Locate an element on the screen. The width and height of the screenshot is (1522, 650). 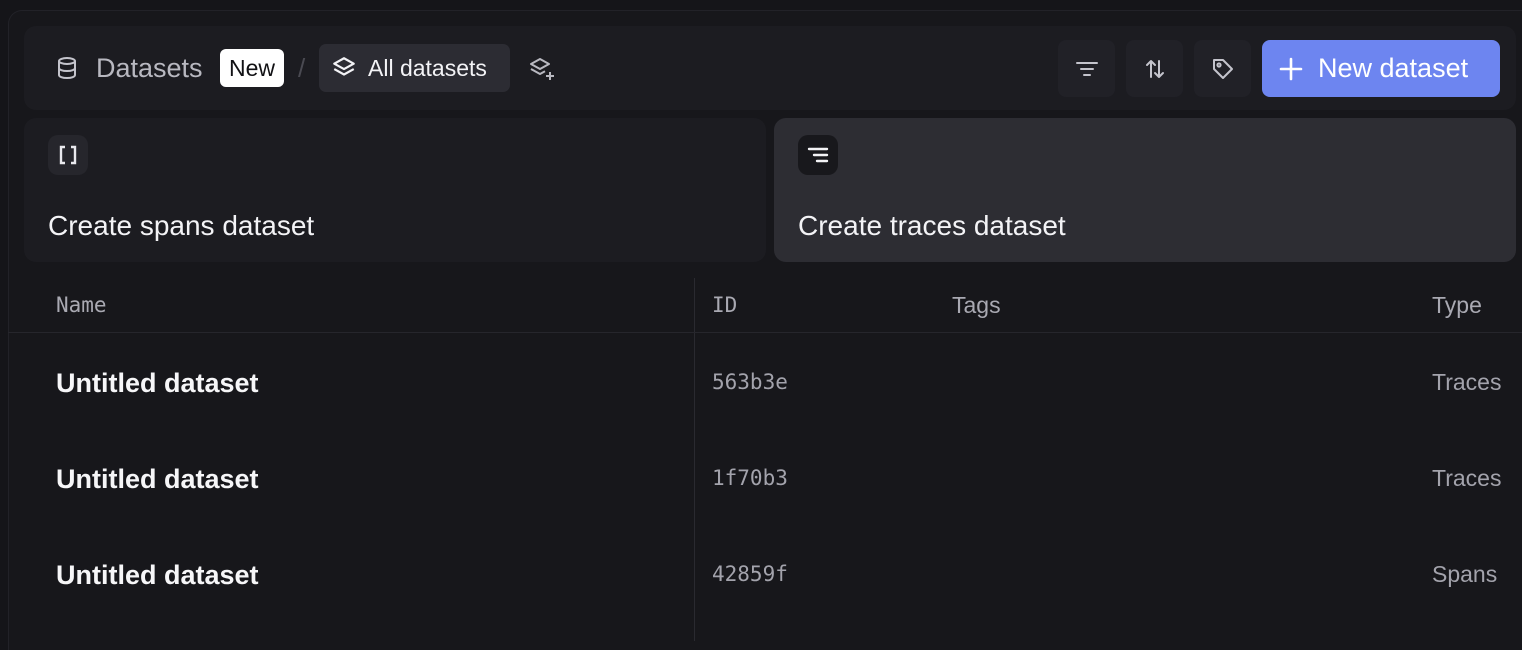
all-datasets-label: All datasets is located at coordinates (427, 67).